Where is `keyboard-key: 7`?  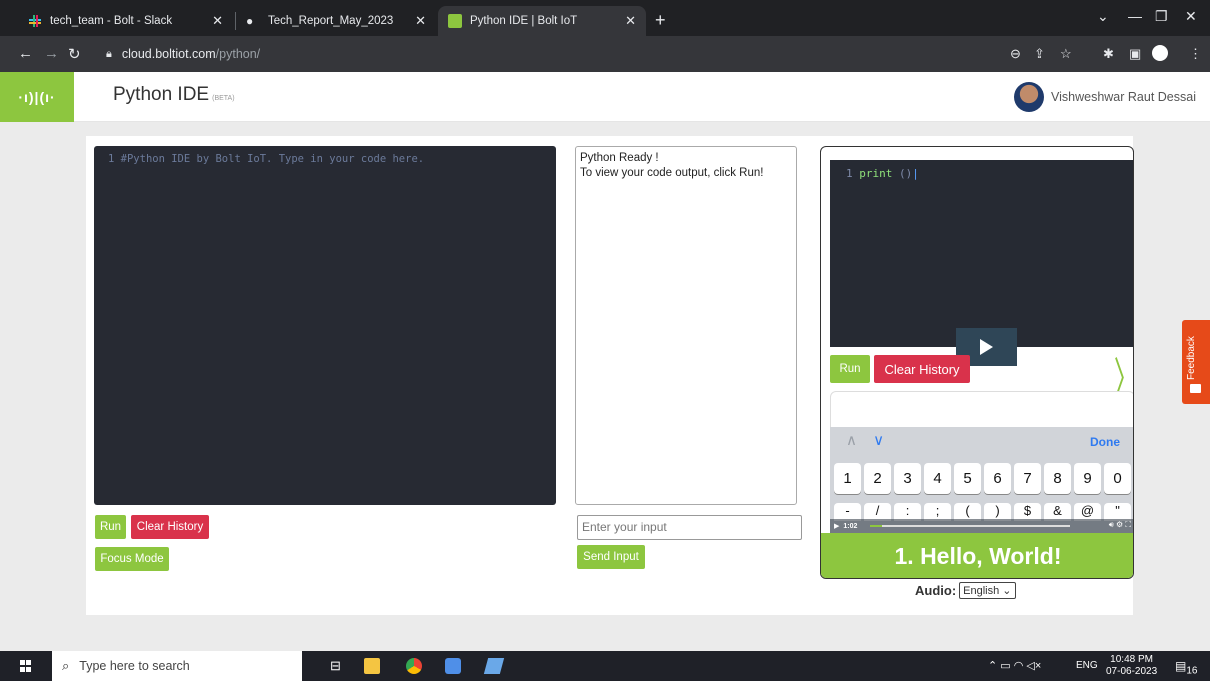 keyboard-key: 7 is located at coordinates (1027, 478).